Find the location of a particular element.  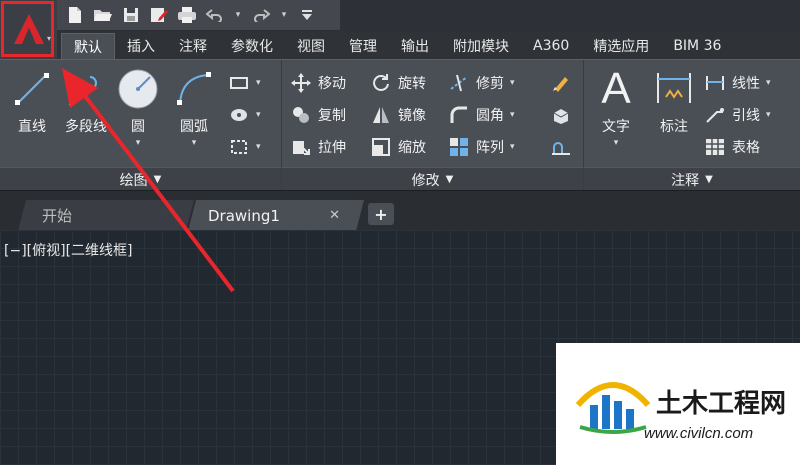

array-tool: 阵列 ▾ is located at coordinates (481, 147).